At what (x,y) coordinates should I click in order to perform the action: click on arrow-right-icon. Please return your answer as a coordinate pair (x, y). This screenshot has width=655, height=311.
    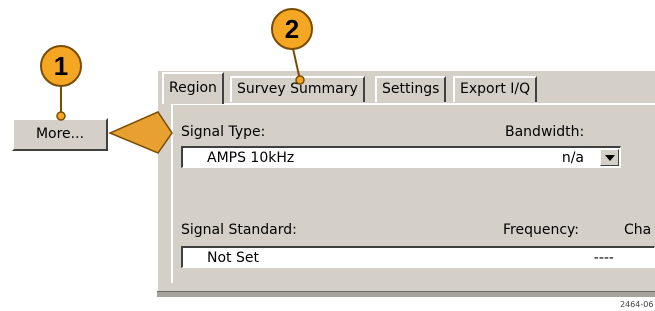
    Looking at the image, I should click on (140, 132).